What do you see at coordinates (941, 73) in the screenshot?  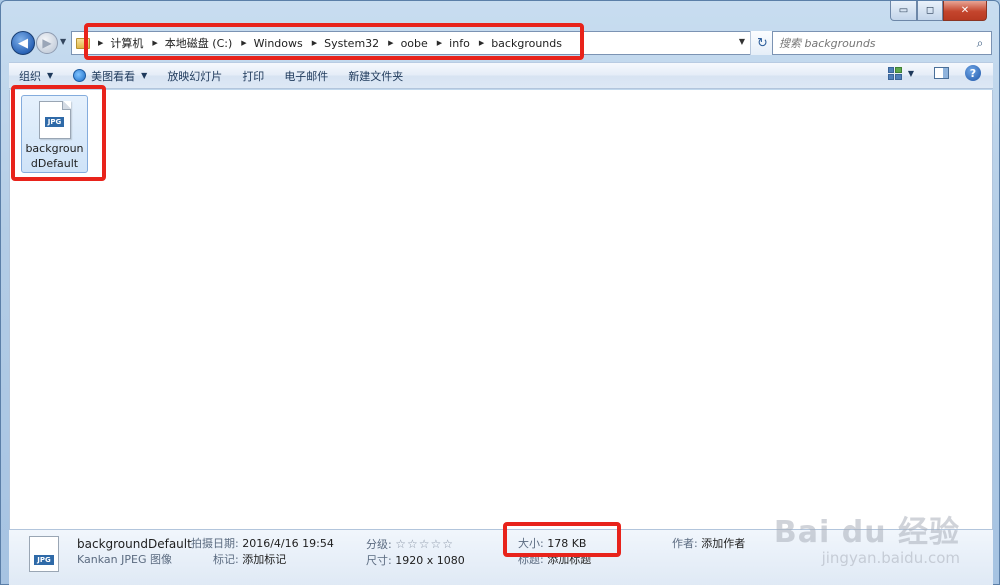 I see `preview-pane-icon` at bounding box center [941, 73].